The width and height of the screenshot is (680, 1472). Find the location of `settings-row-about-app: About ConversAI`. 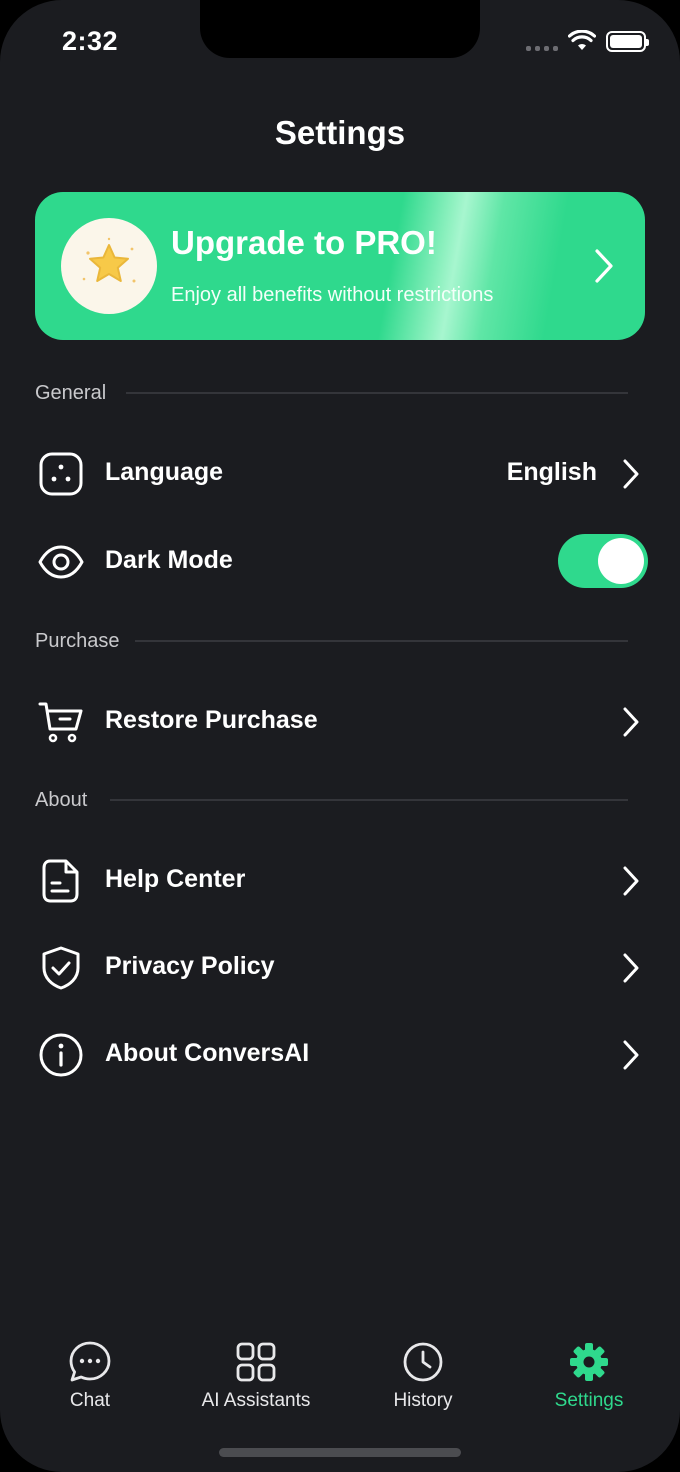

settings-row-about-app: About ConversAI is located at coordinates (340, 1054).